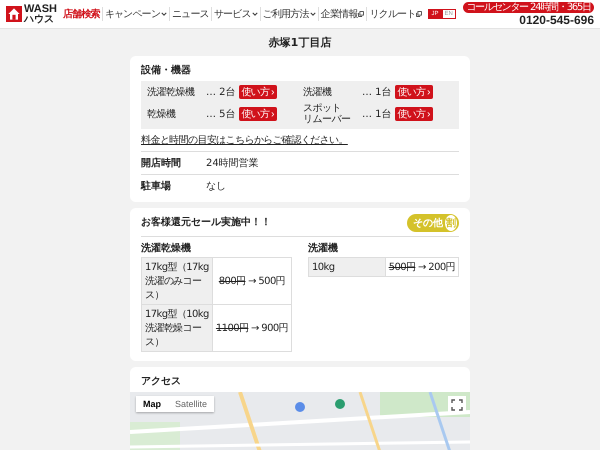 The image size is (600, 450). Describe the element at coordinates (252, 281) in the screenshot. I see `price-cell: 800円 → 500円` at that location.